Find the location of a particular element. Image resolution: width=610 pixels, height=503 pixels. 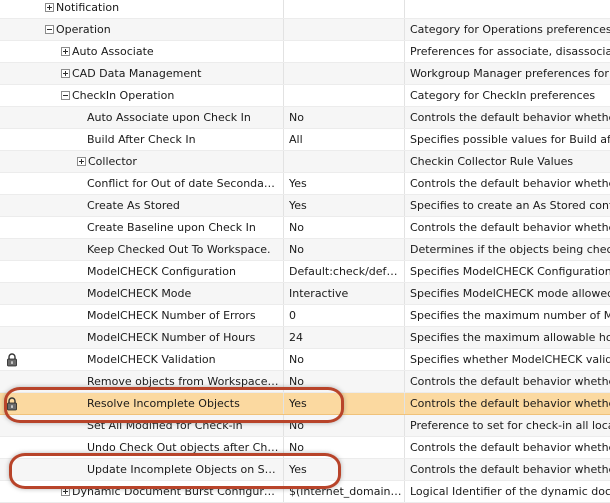

pref-name-cell: Create As Stored is located at coordinates (142, 205).